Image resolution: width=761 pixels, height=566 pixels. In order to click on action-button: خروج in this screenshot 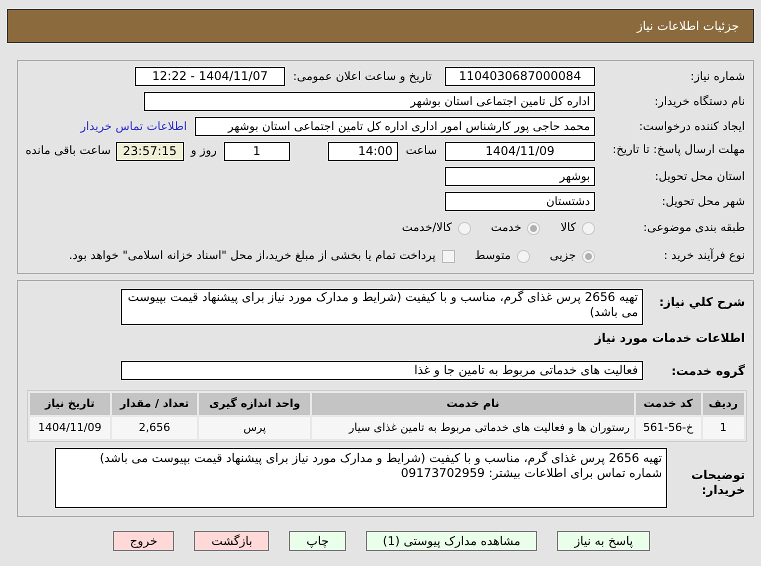, I will do `click(143, 541)`.